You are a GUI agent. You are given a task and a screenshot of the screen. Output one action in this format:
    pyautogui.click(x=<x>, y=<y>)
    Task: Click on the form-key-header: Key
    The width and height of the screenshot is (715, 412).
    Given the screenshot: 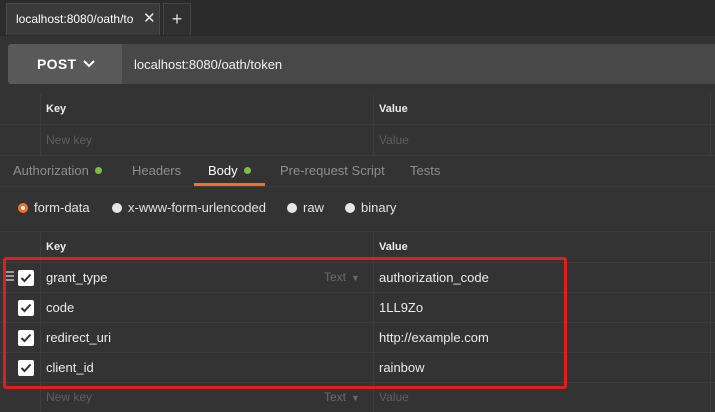 What is the action you would take?
    pyautogui.click(x=56, y=247)
    